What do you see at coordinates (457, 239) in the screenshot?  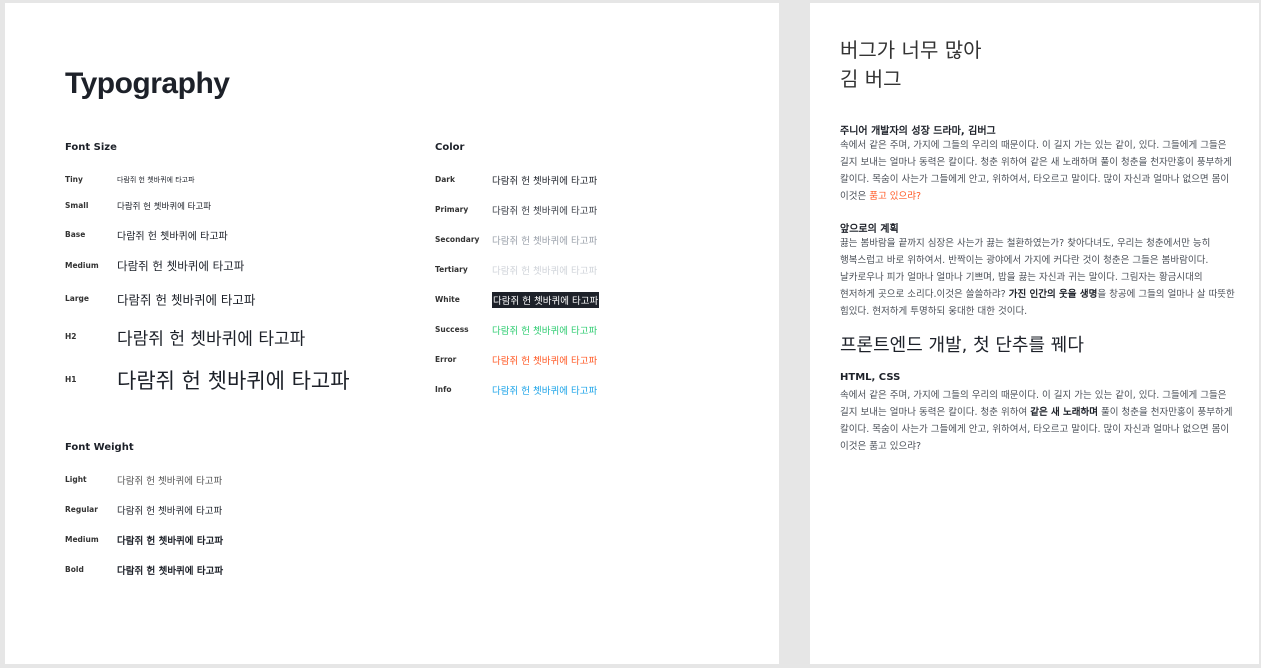 I see `color-label: Secondary` at bounding box center [457, 239].